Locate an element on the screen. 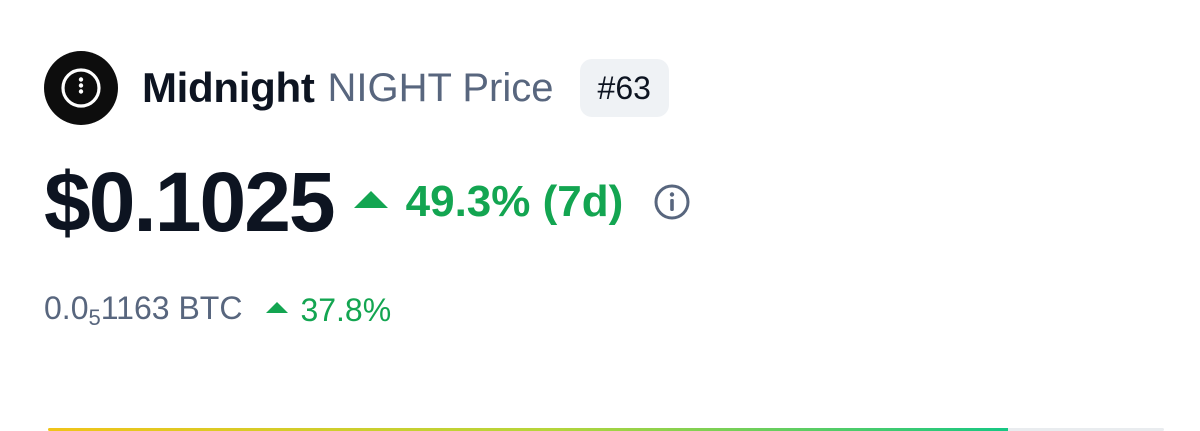 This screenshot has width=1200, height=431. btc-change: 37.8% is located at coordinates (328, 310).